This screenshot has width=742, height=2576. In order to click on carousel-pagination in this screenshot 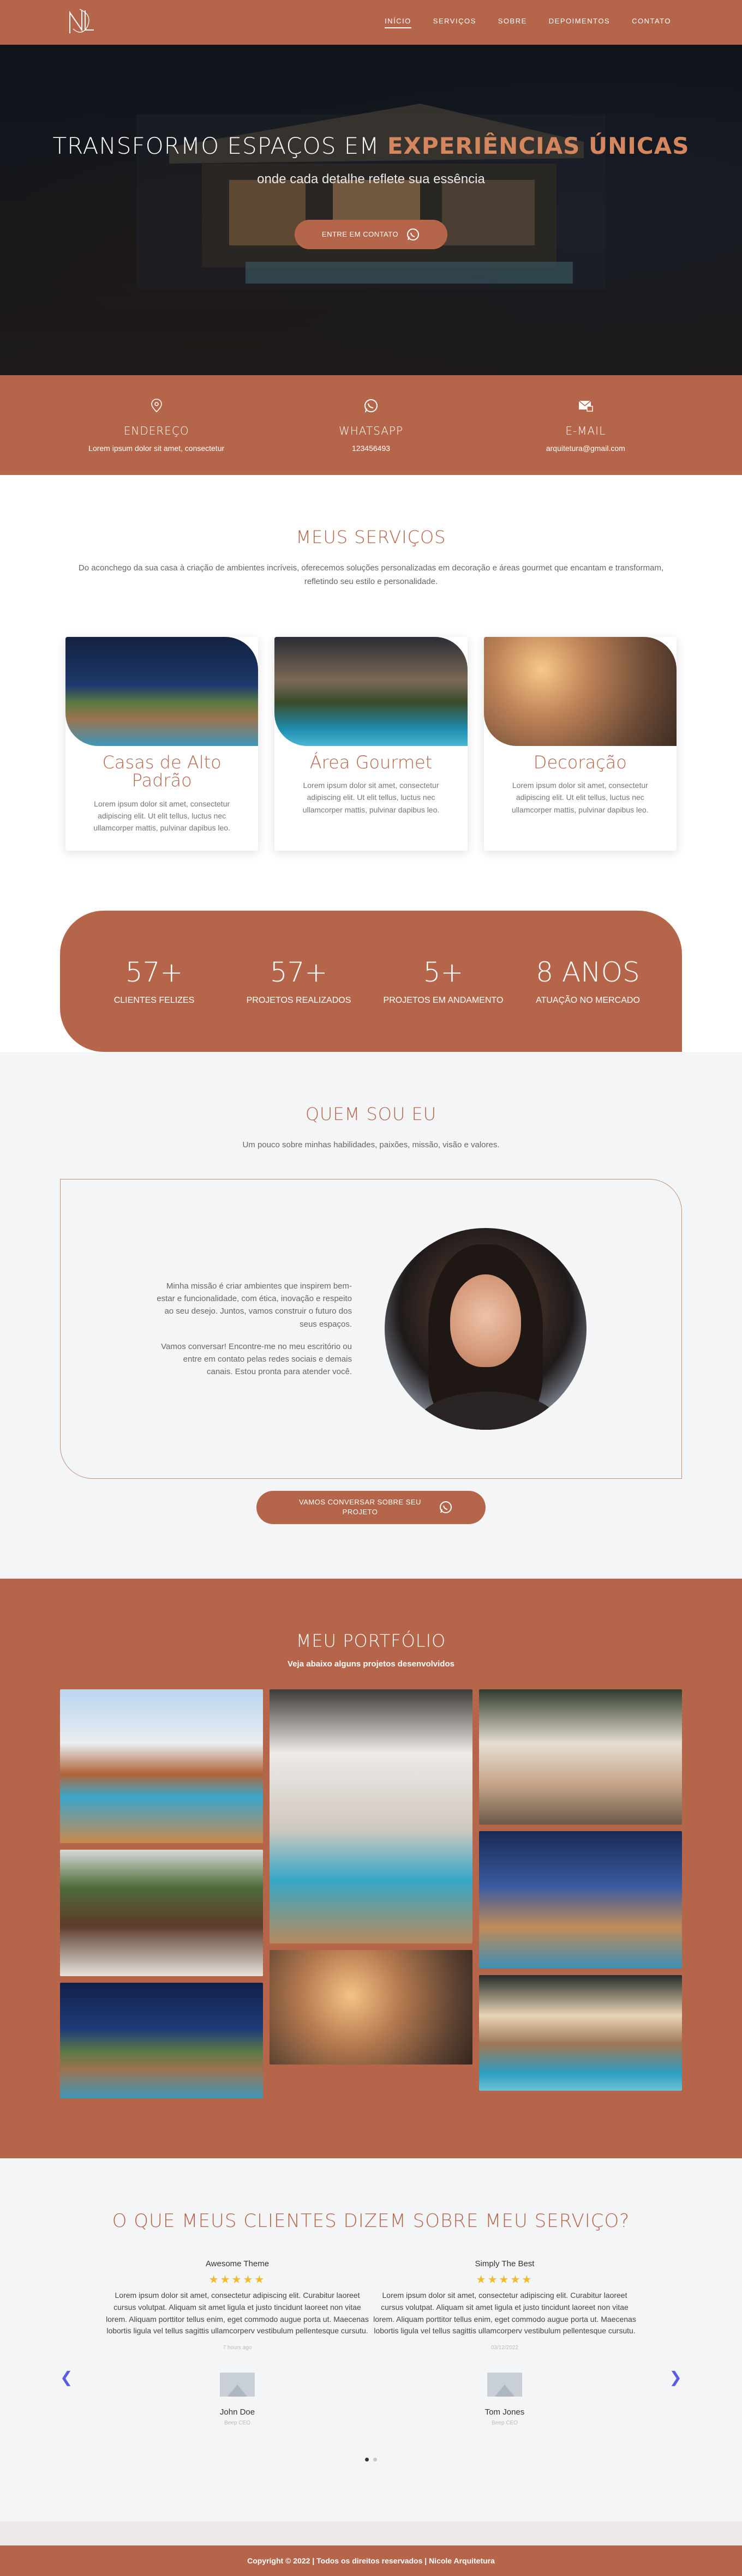, I will do `click(371, 2460)`.